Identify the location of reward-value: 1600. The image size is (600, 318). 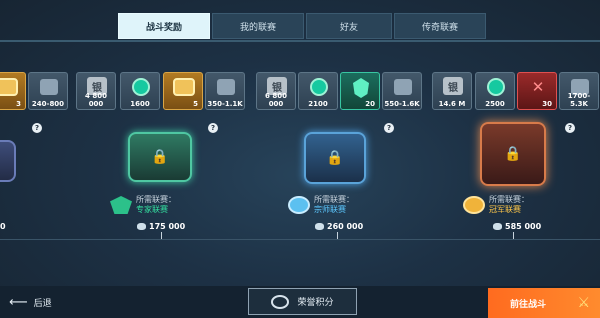
(140, 104).